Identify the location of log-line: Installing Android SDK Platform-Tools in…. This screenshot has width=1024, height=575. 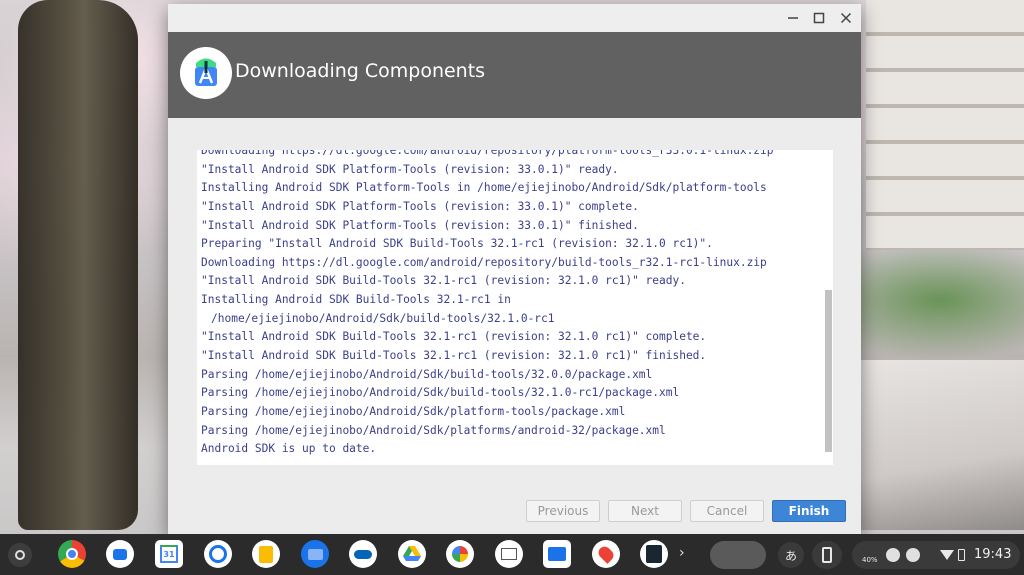
(484, 188).